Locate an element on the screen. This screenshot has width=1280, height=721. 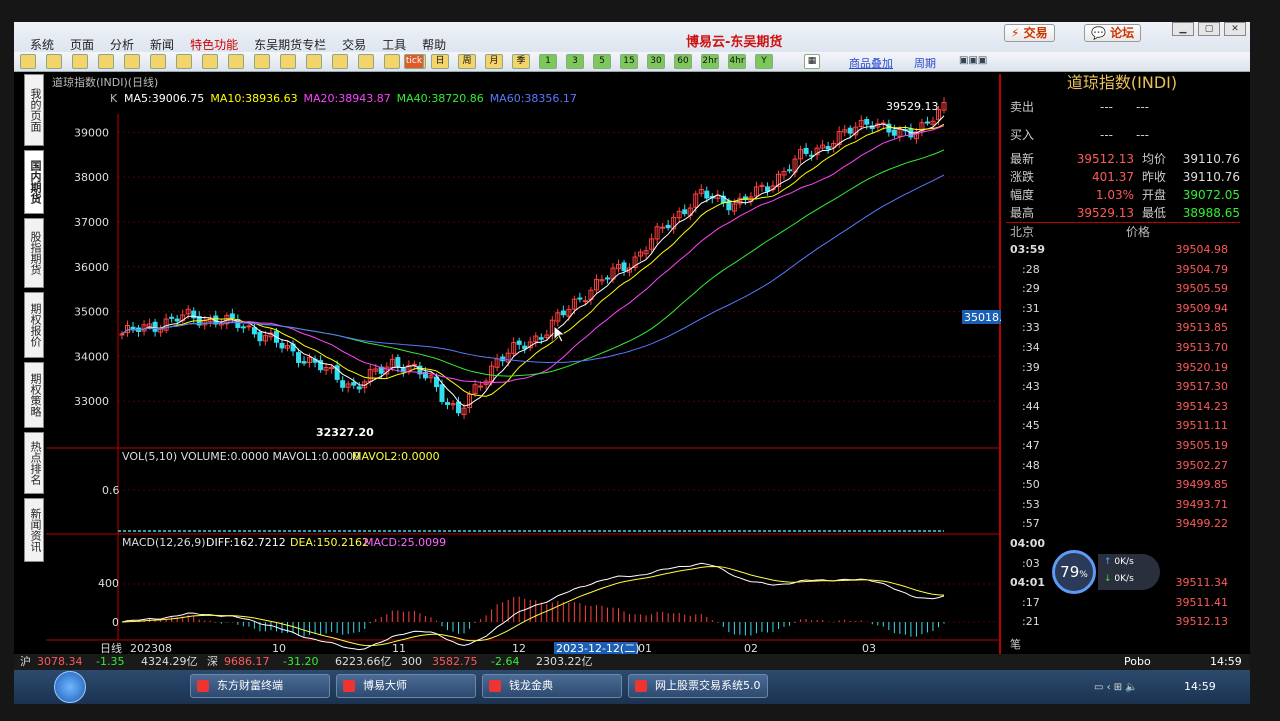
left-tab-3: 期权报价 is located at coordinates (34, 325).